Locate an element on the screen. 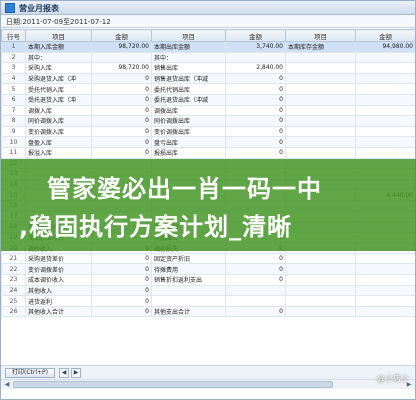  cell-item-out: 其中： is located at coordinates (188, 57).